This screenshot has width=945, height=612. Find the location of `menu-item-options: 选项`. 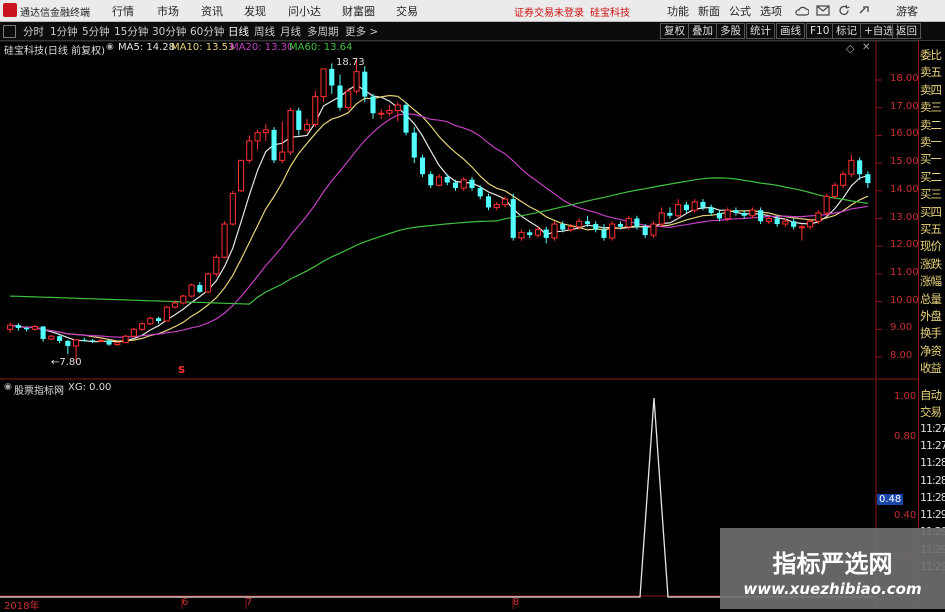

menu-item-options: 选项 is located at coordinates (771, 11).